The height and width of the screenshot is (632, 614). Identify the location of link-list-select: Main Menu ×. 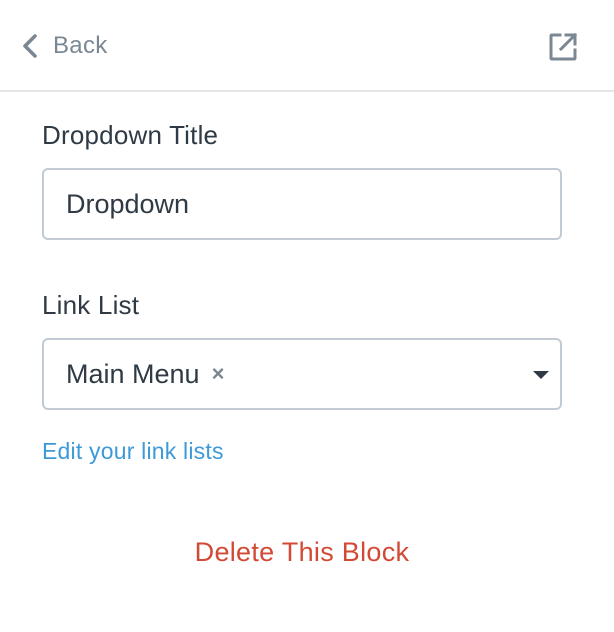
(302, 374).